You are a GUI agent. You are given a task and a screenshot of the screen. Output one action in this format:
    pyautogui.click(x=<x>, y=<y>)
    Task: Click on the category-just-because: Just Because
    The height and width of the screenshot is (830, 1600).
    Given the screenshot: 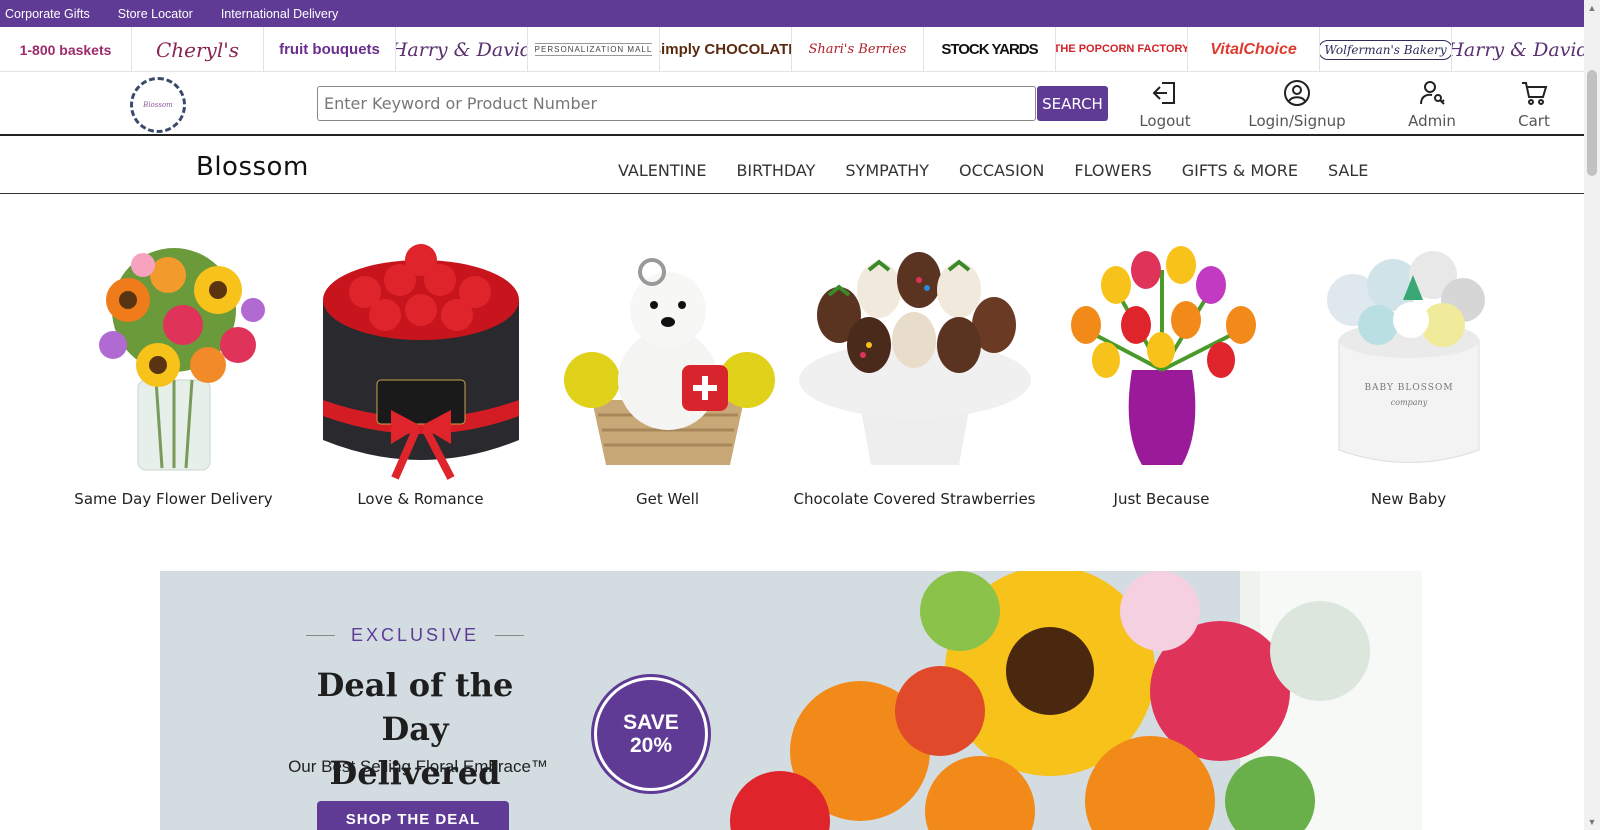 What is the action you would take?
    pyautogui.click(x=1161, y=375)
    